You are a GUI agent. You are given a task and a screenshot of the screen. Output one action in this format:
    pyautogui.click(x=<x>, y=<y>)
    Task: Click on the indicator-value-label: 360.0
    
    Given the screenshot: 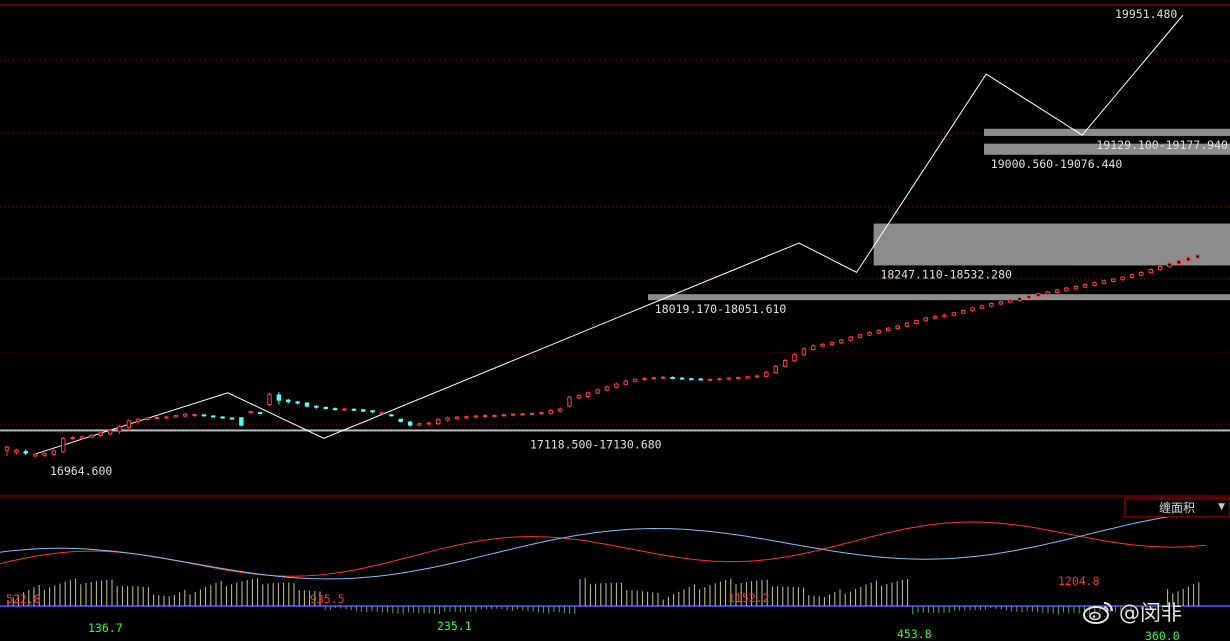 What is the action you would take?
    pyautogui.click(x=1162, y=635)
    